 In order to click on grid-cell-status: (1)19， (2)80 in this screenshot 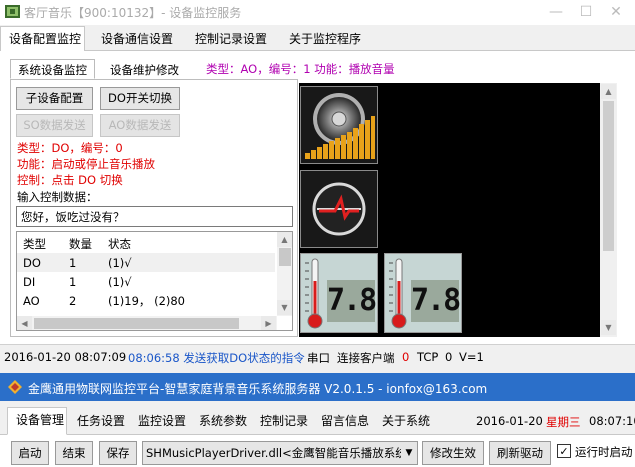, I will do `click(147, 300)`.